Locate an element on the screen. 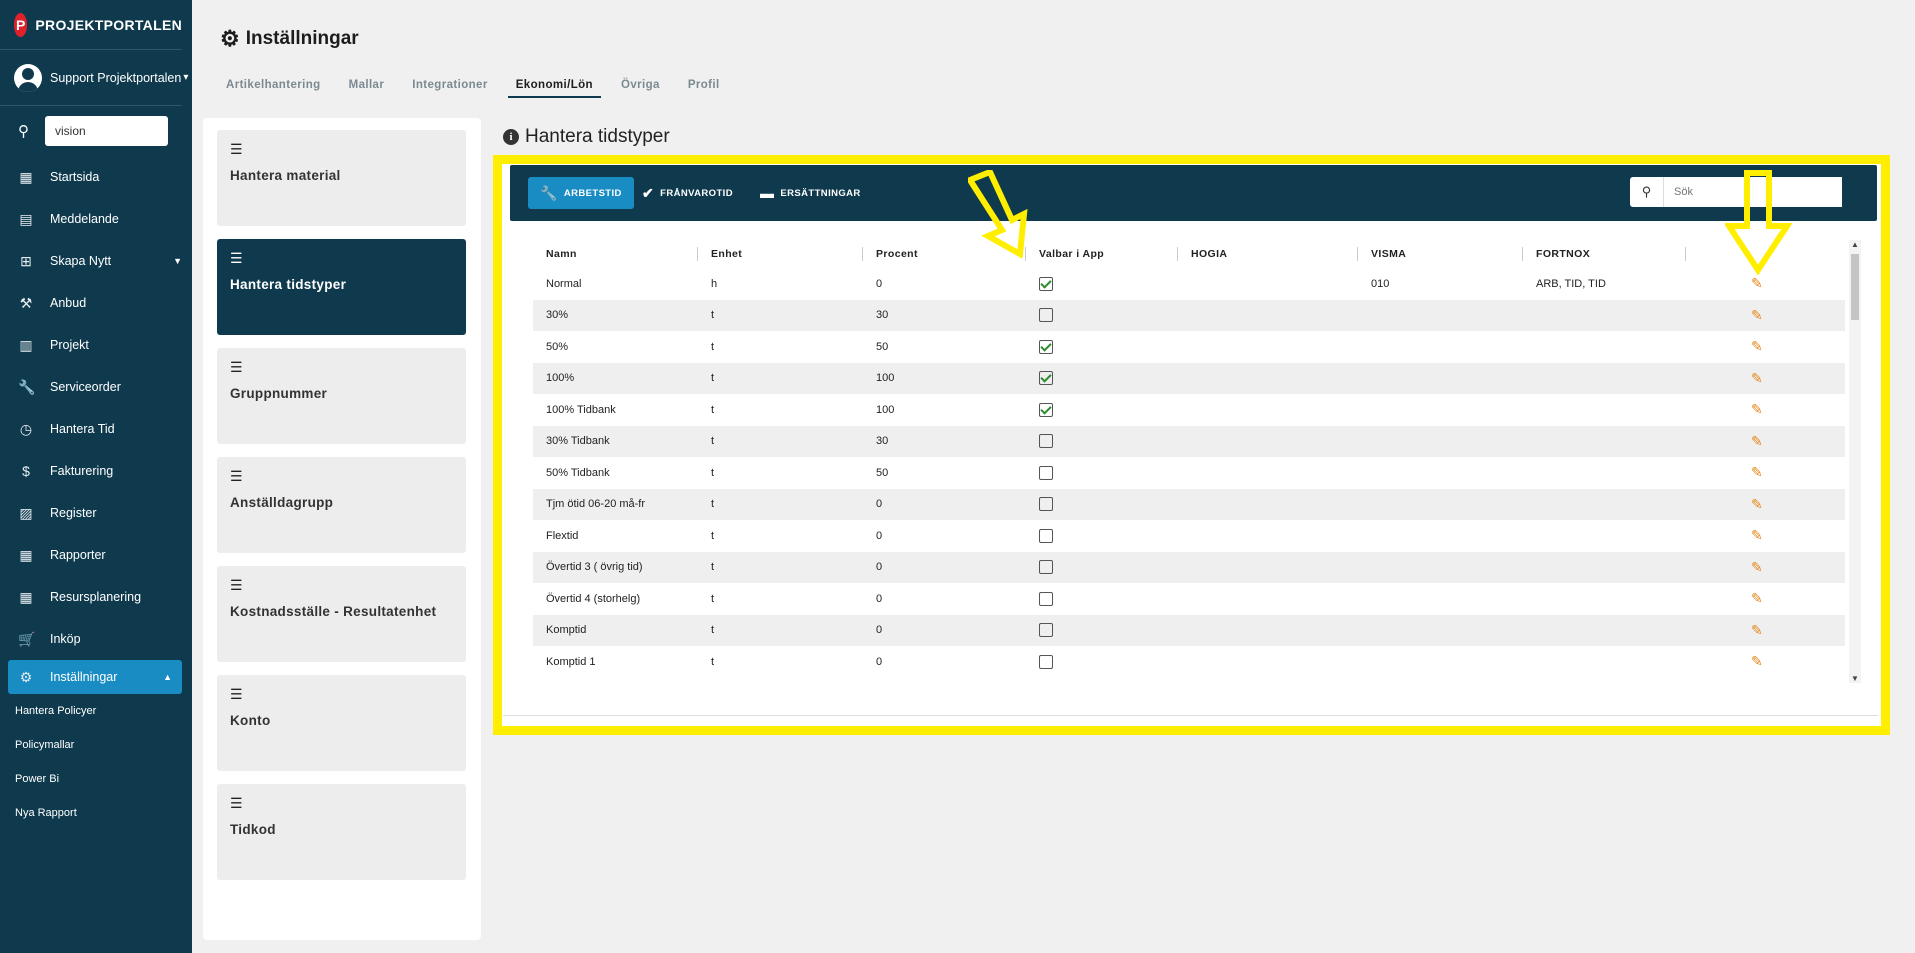 Image resolution: width=1915 pixels, height=953 pixels. sidebar-item-9: ▦ Rapporter is located at coordinates (96, 555).